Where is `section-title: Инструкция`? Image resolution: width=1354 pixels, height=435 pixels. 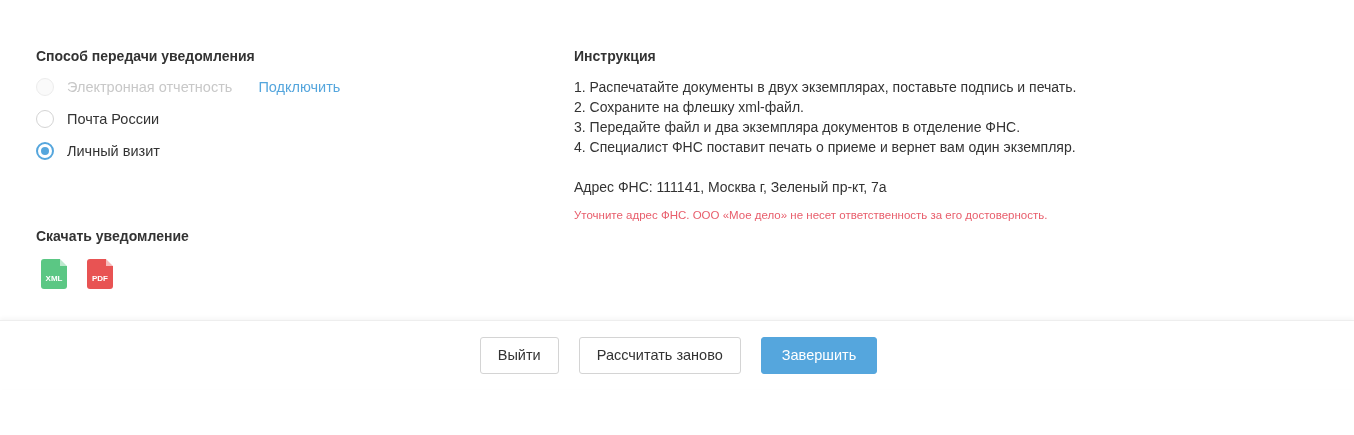 section-title: Инструкция is located at coordinates (615, 56).